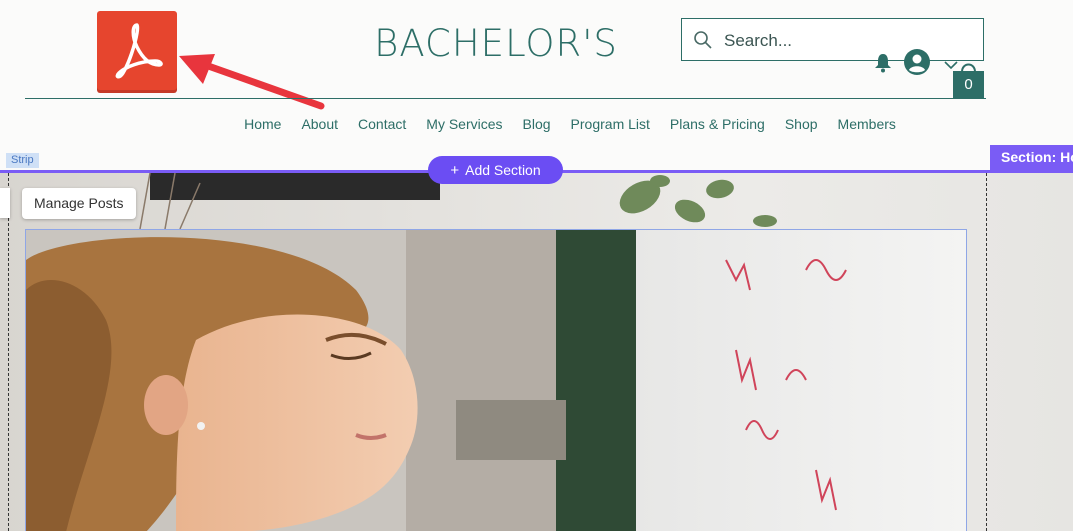 The height and width of the screenshot is (531, 1073). I want to click on nav-item-home: Home, so click(262, 126).